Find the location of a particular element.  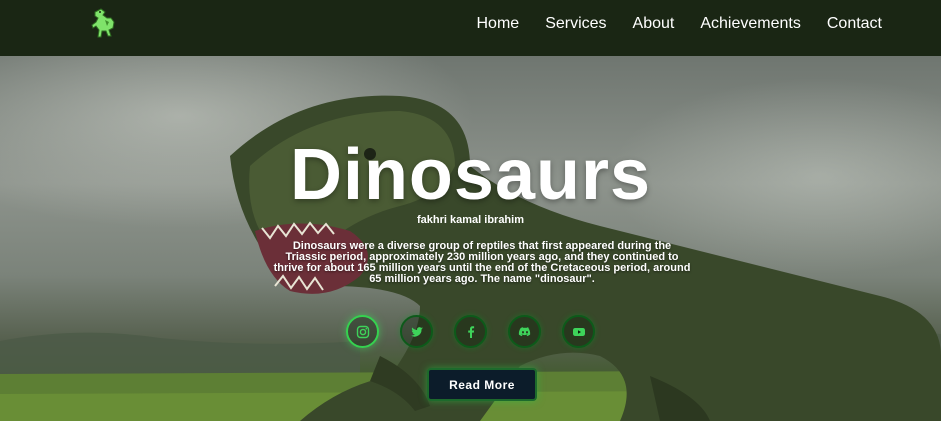

instagram-icon is located at coordinates (362, 331).